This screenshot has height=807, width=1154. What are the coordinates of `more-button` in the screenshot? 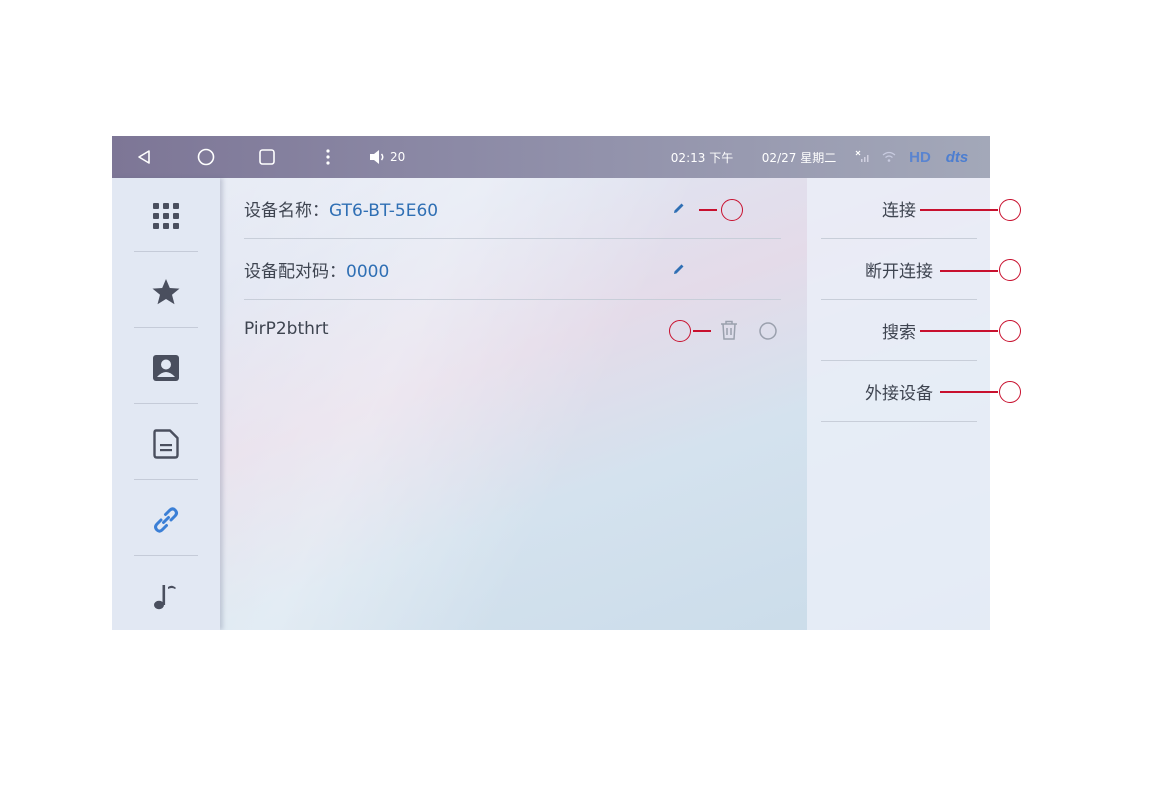 It's located at (328, 157).